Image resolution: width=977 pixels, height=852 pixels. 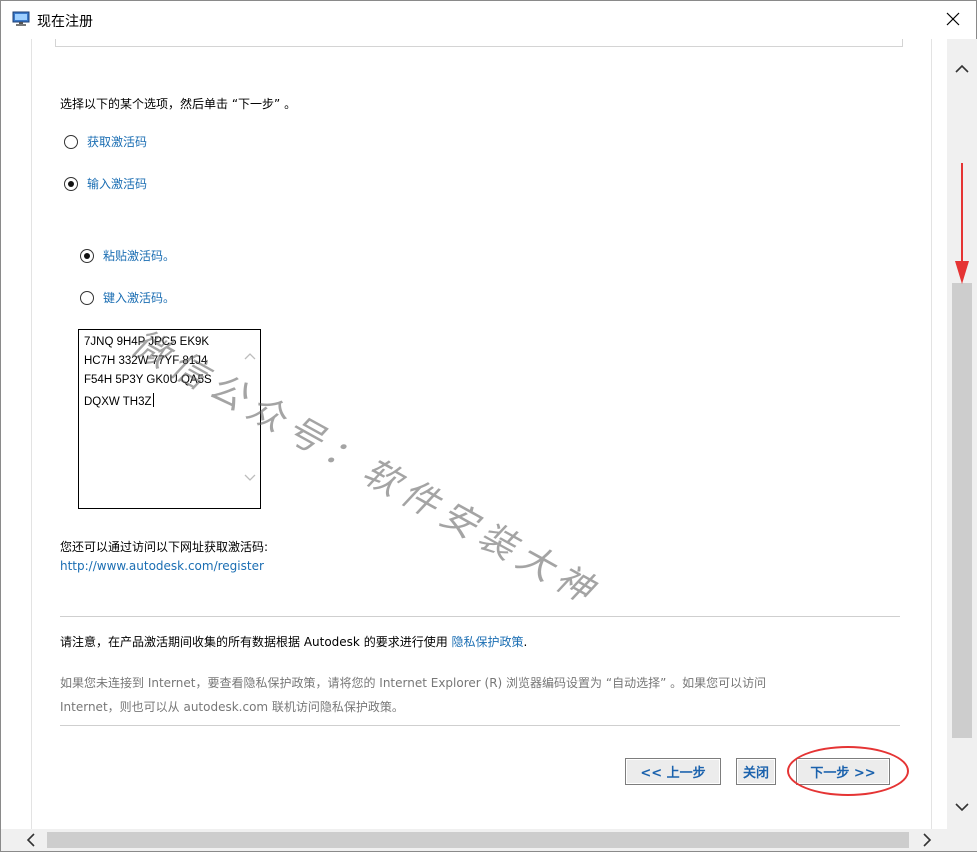 I want to click on notice-prefix: 请注意，在产品激活期间收集的所有数据根据 Autodesk 的要求进行使用, so click(x=254, y=642).